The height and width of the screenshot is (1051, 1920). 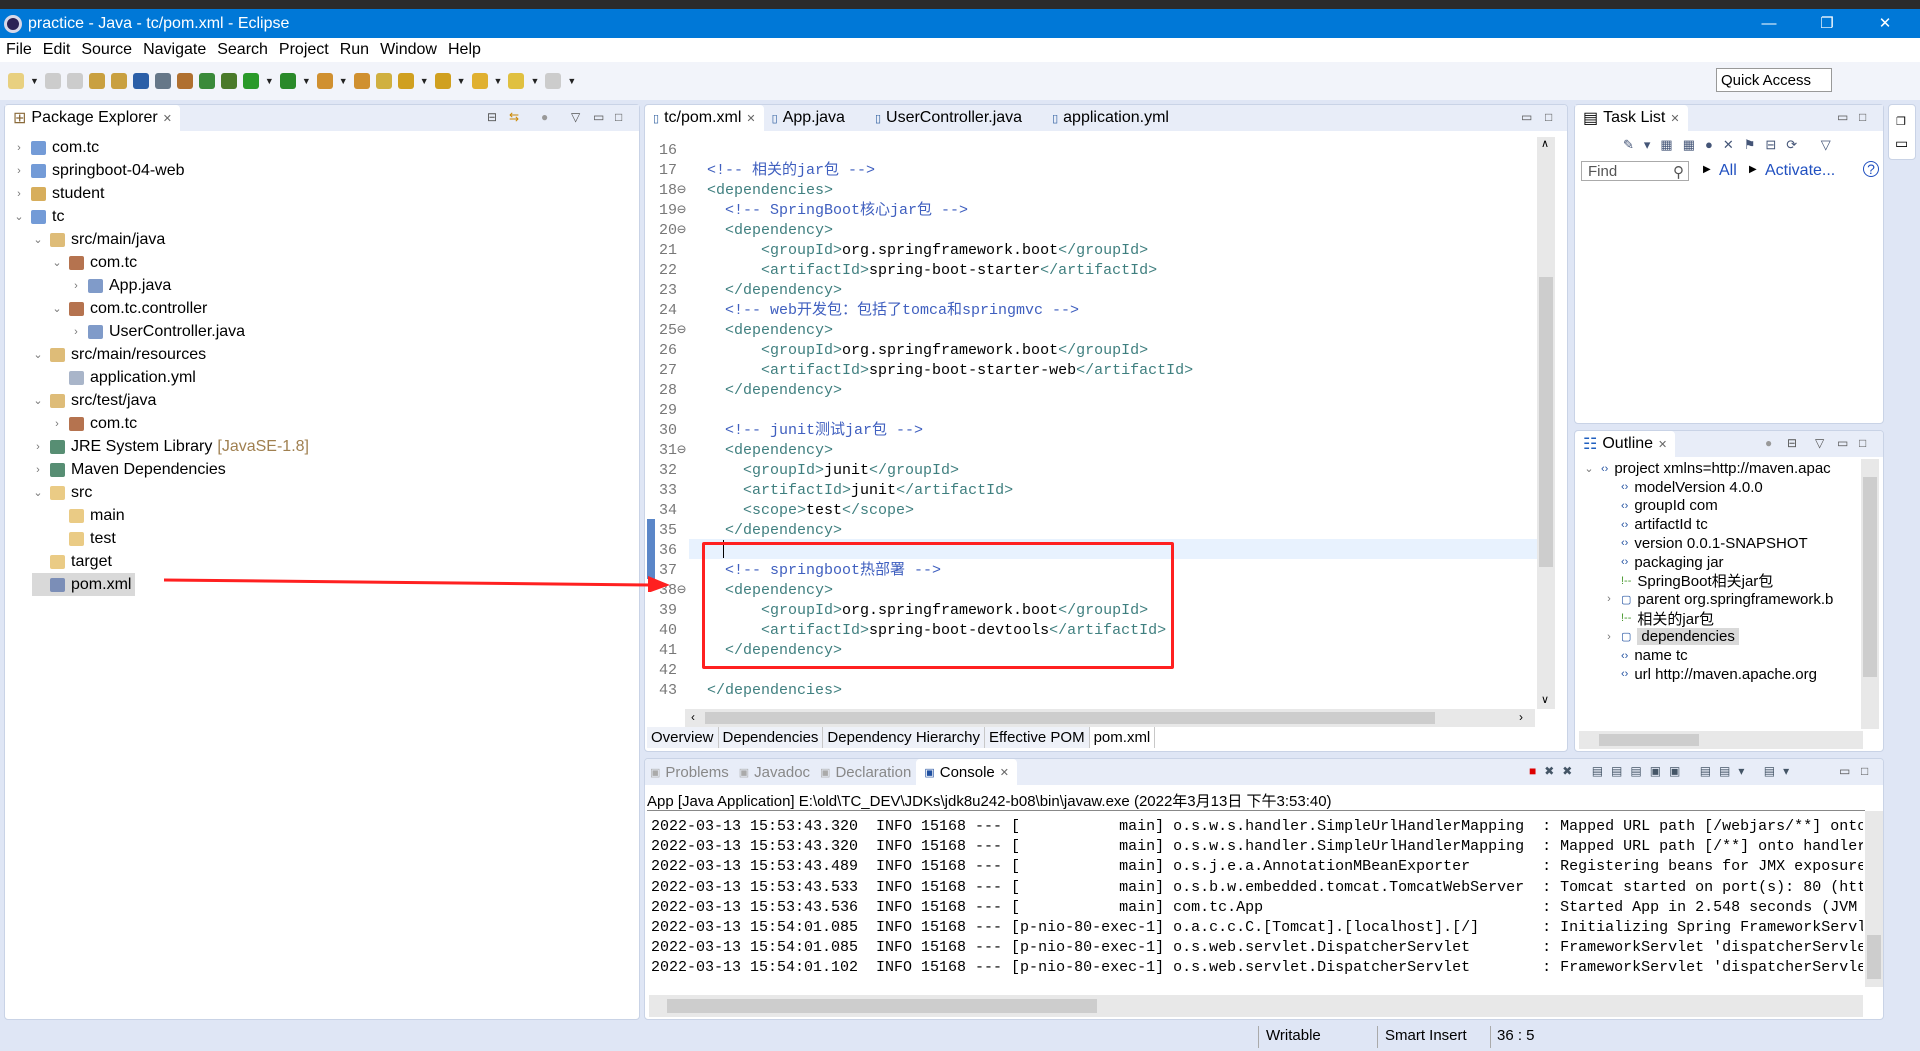 What do you see at coordinates (1721, 740) in the screenshot?
I see `outline-horizontal-scrollbar` at bounding box center [1721, 740].